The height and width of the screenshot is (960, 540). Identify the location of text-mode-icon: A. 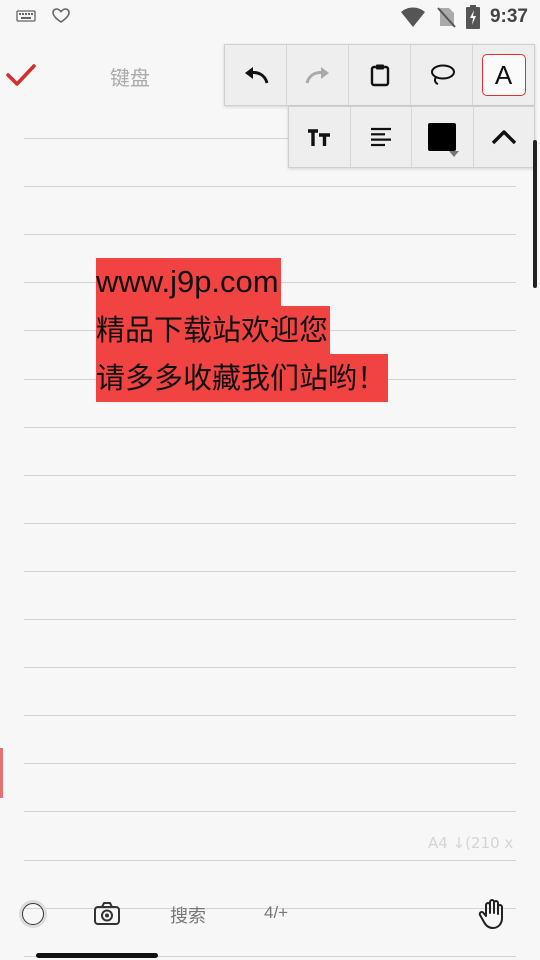
(503, 75).